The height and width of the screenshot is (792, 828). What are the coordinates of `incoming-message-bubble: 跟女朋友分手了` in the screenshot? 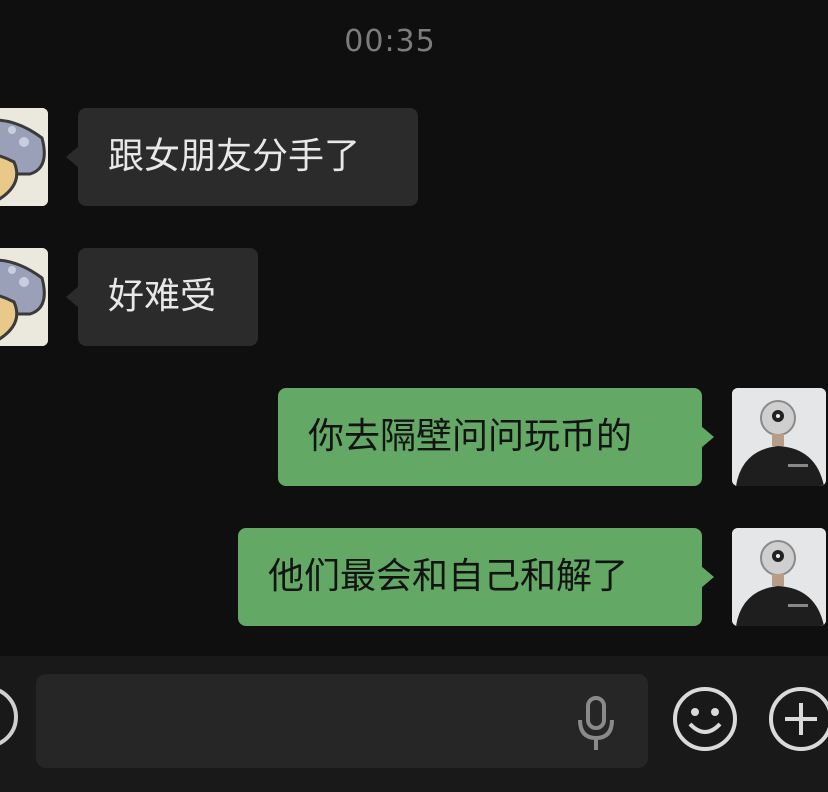 It's located at (242, 157).